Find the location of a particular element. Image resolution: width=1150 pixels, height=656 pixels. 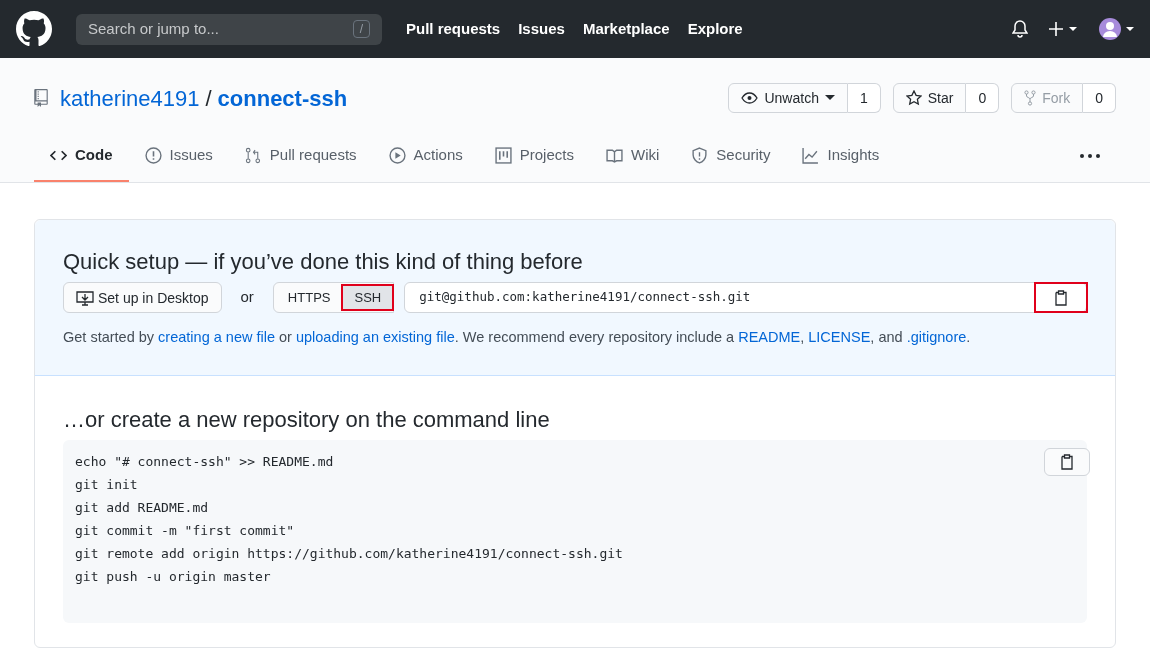

nav-link: Marketplace is located at coordinates (626, 29).